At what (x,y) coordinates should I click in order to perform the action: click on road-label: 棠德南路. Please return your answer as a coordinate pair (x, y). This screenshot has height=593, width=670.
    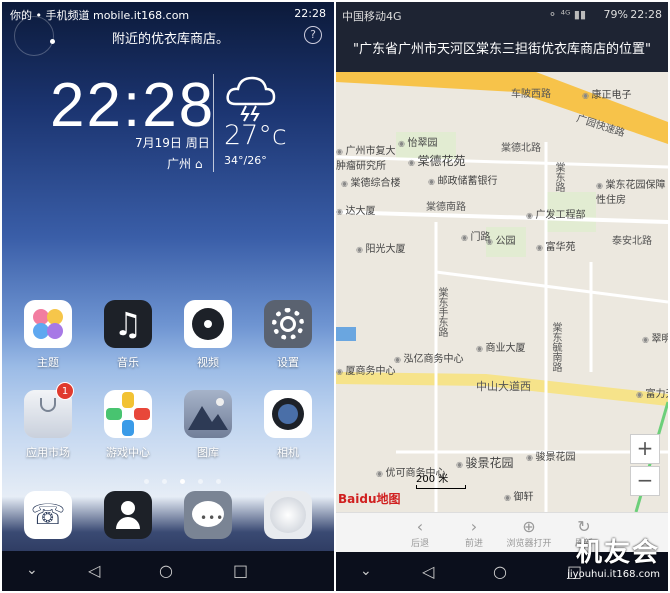
    Looking at the image, I should click on (446, 207).